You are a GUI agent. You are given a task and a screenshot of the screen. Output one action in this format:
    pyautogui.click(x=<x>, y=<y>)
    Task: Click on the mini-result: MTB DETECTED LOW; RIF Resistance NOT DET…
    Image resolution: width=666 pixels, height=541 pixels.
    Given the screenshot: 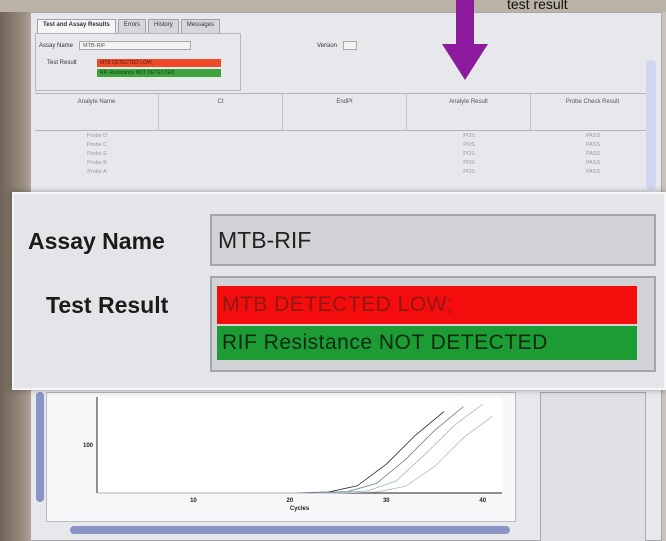 What is the action you would take?
    pyautogui.click(x=159, y=68)
    